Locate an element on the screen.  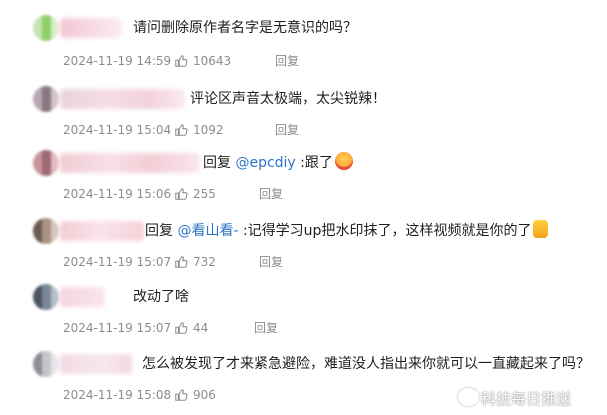
comment-text: 回复 @epcdiy :跟了 is located at coordinates (278, 163).